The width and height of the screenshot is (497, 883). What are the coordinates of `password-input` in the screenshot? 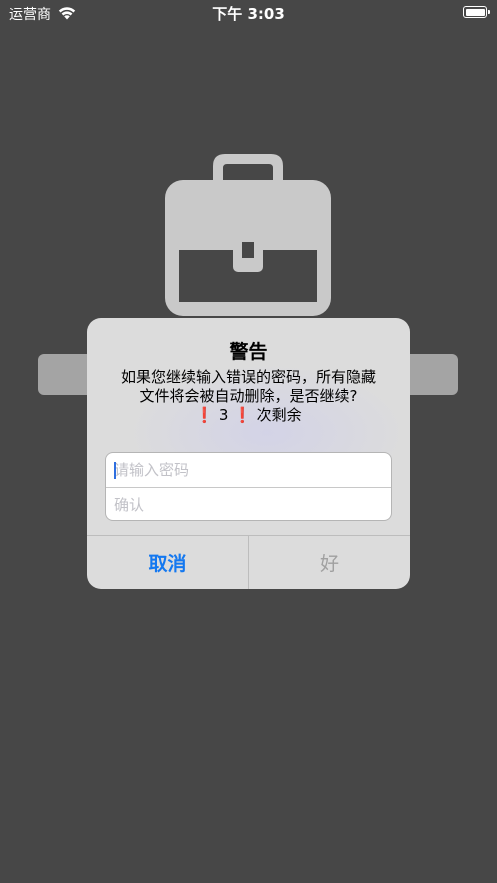 It's located at (248, 470).